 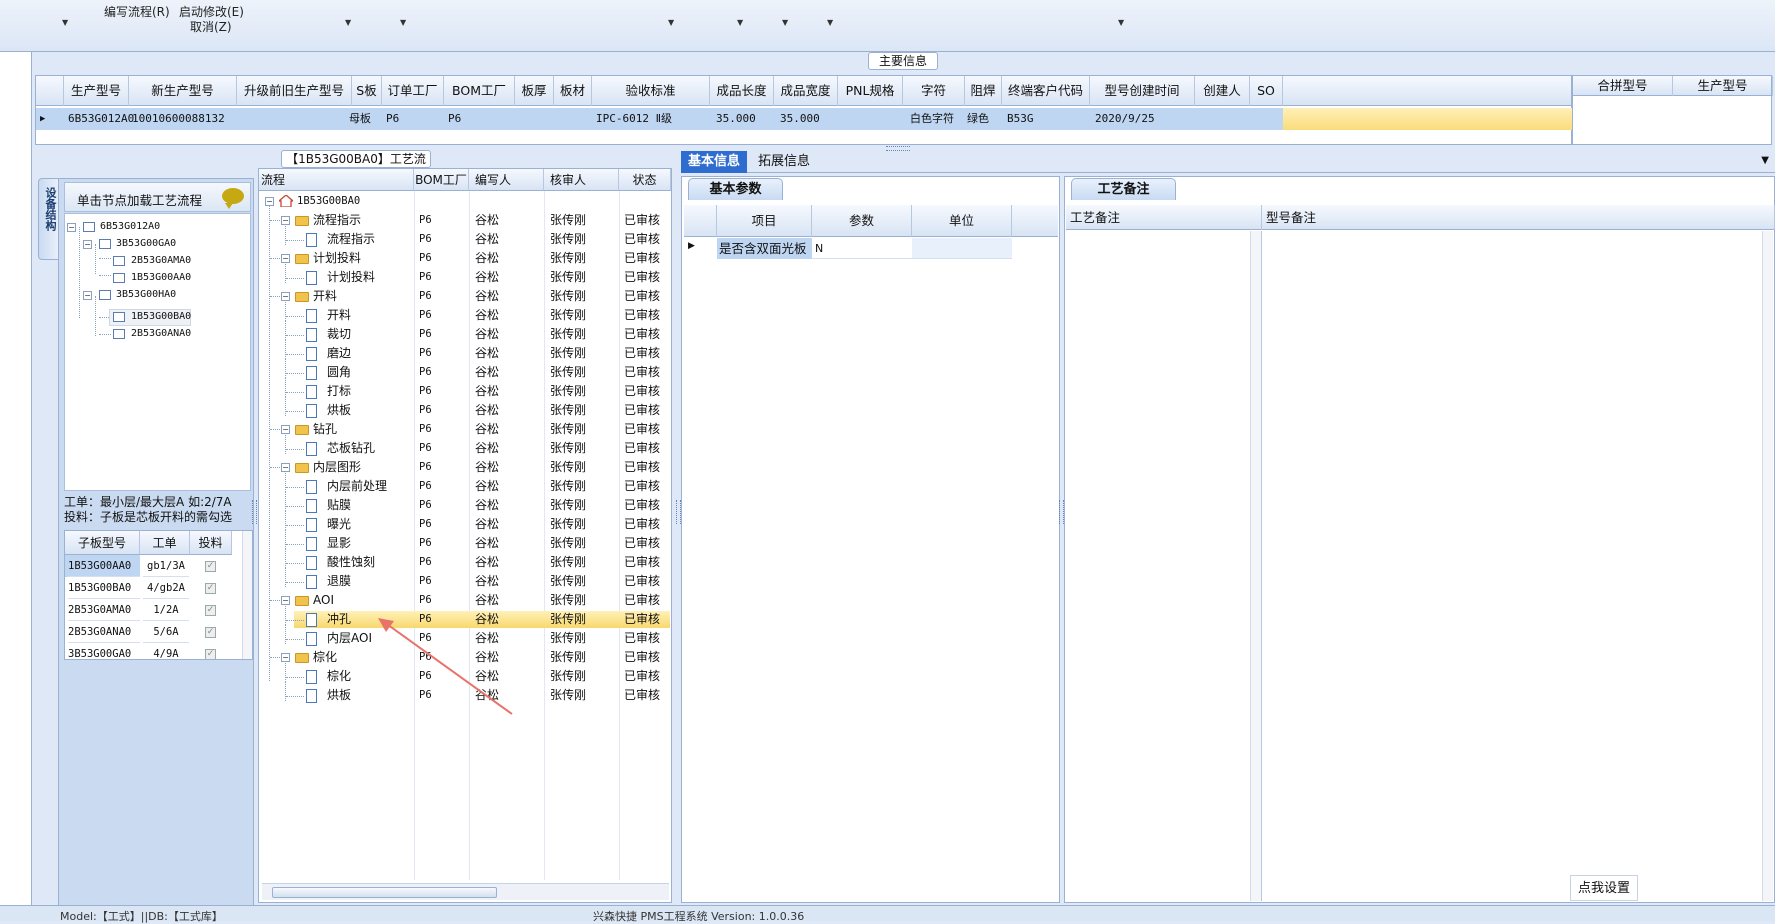 What do you see at coordinates (161, 316) in the screenshot?
I see `tree-node-selected: 1B53G00BA0` at bounding box center [161, 316].